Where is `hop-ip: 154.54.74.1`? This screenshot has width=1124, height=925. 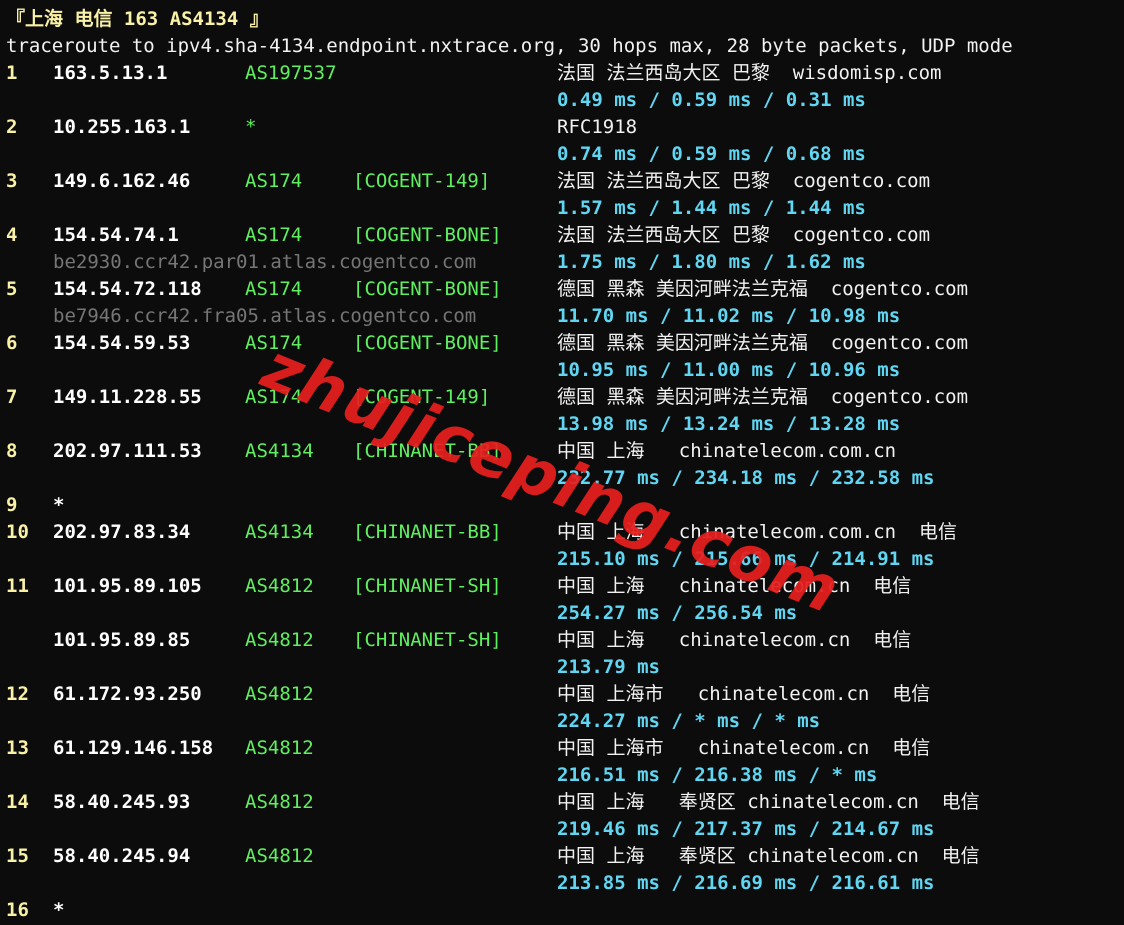 hop-ip: 154.54.74.1 is located at coordinates (116, 235).